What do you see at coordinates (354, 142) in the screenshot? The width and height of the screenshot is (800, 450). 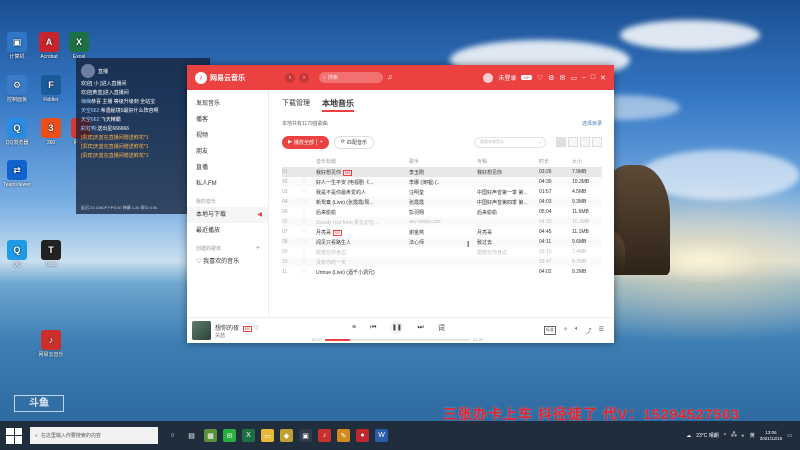 I see `match-music-button: ⟳ 匹配音乐` at bounding box center [354, 142].